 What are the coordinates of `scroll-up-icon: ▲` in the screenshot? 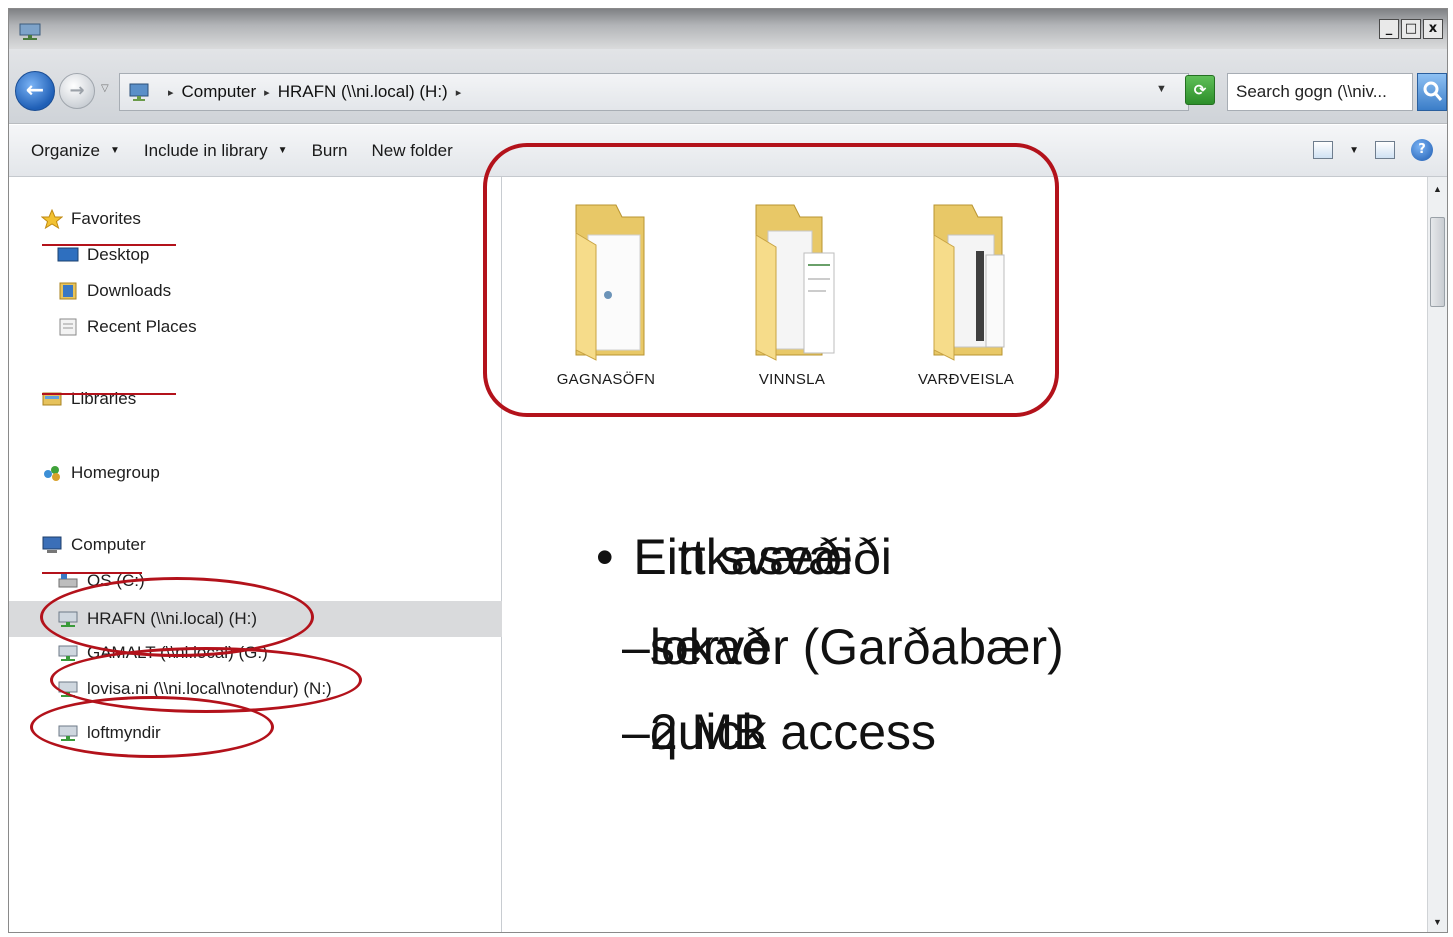 It's located at (1437, 189).